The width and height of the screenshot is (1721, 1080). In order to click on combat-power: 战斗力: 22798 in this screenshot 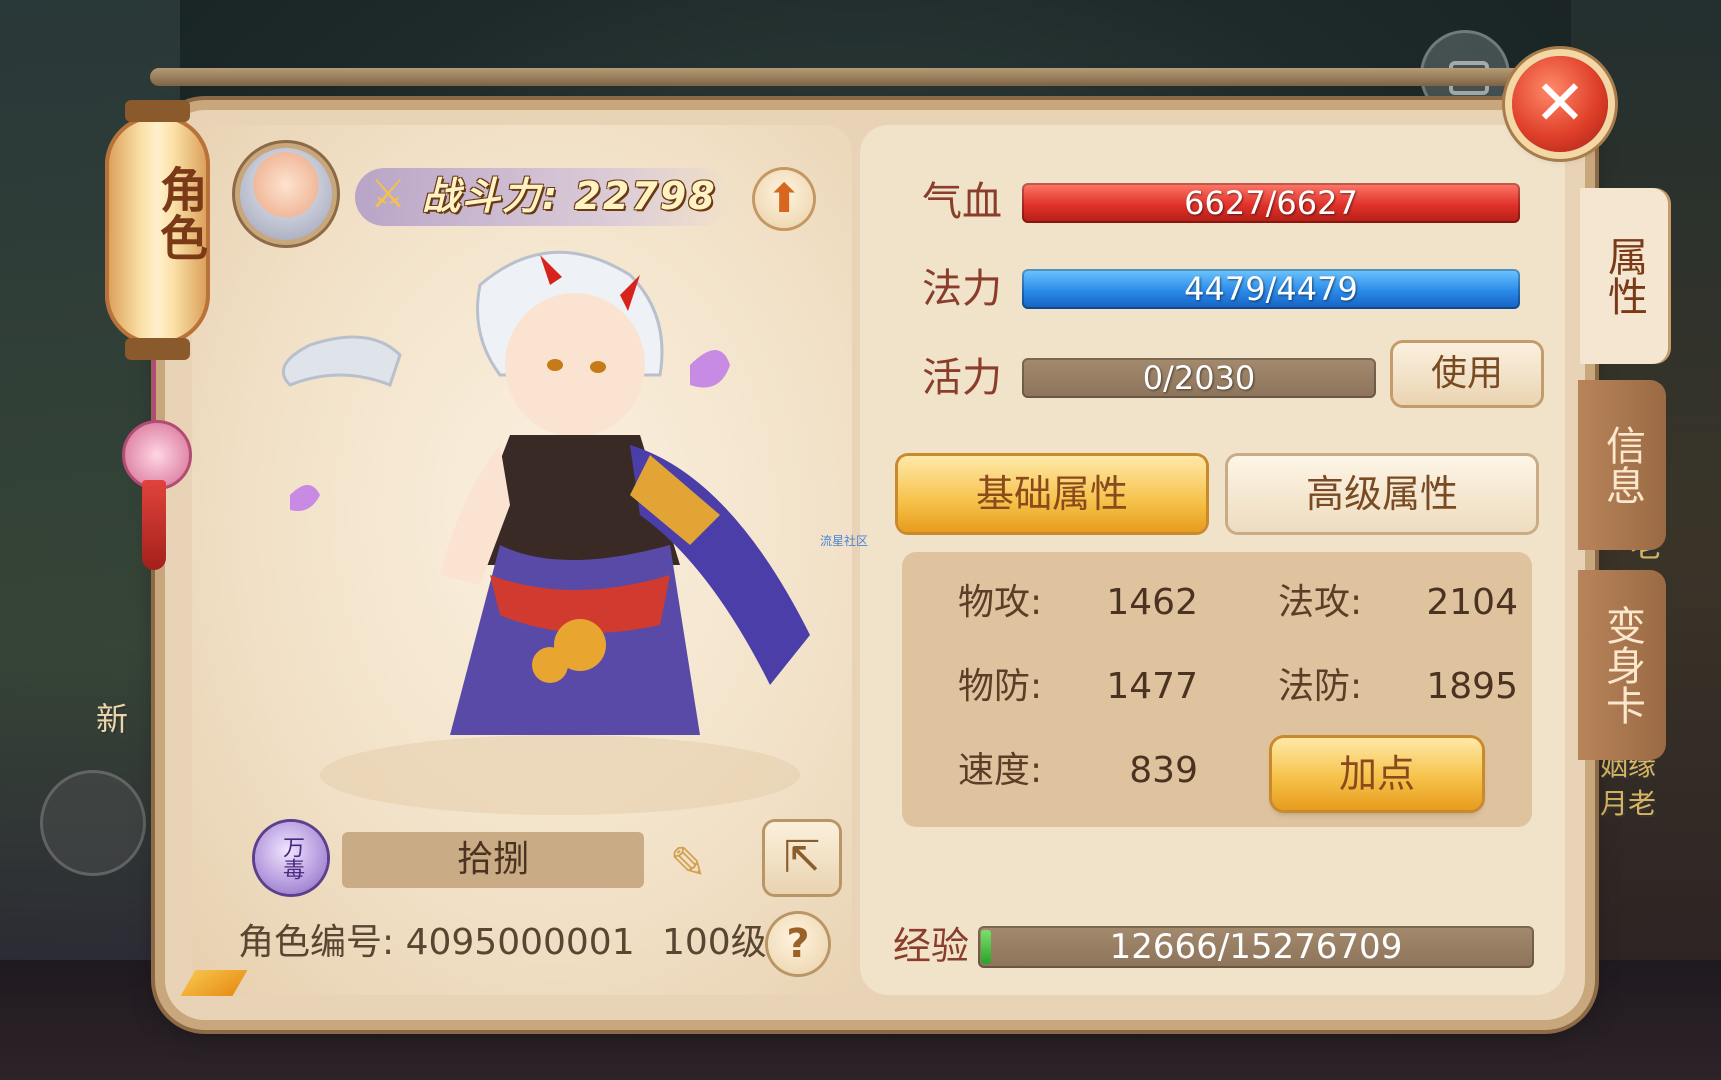, I will do `click(569, 196)`.